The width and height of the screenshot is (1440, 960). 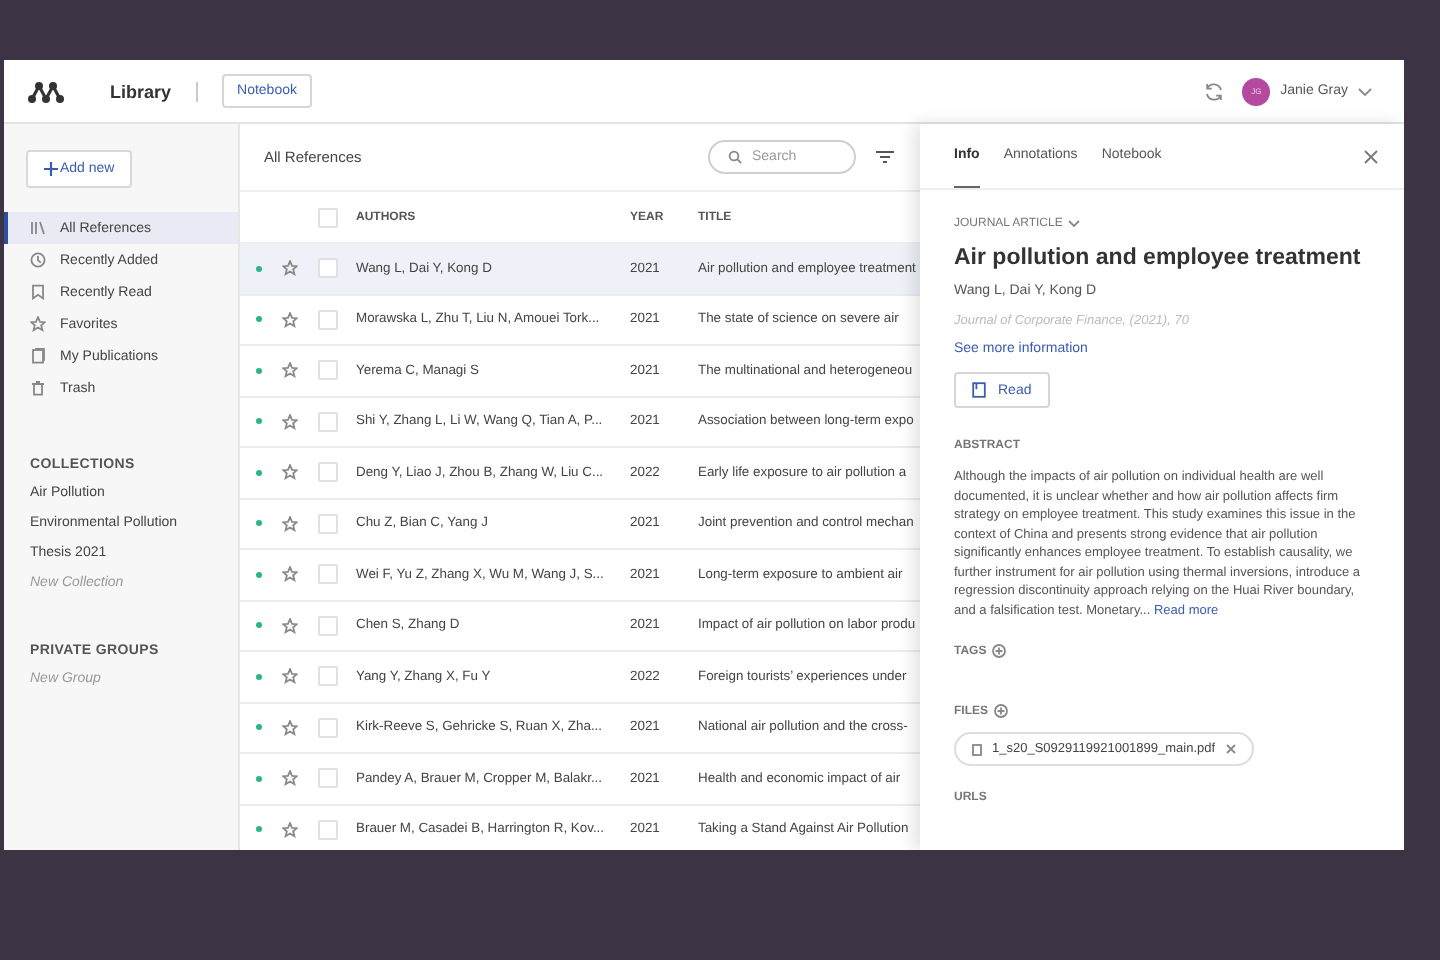 What do you see at coordinates (1214, 91) in the screenshot?
I see `refresh-icon` at bounding box center [1214, 91].